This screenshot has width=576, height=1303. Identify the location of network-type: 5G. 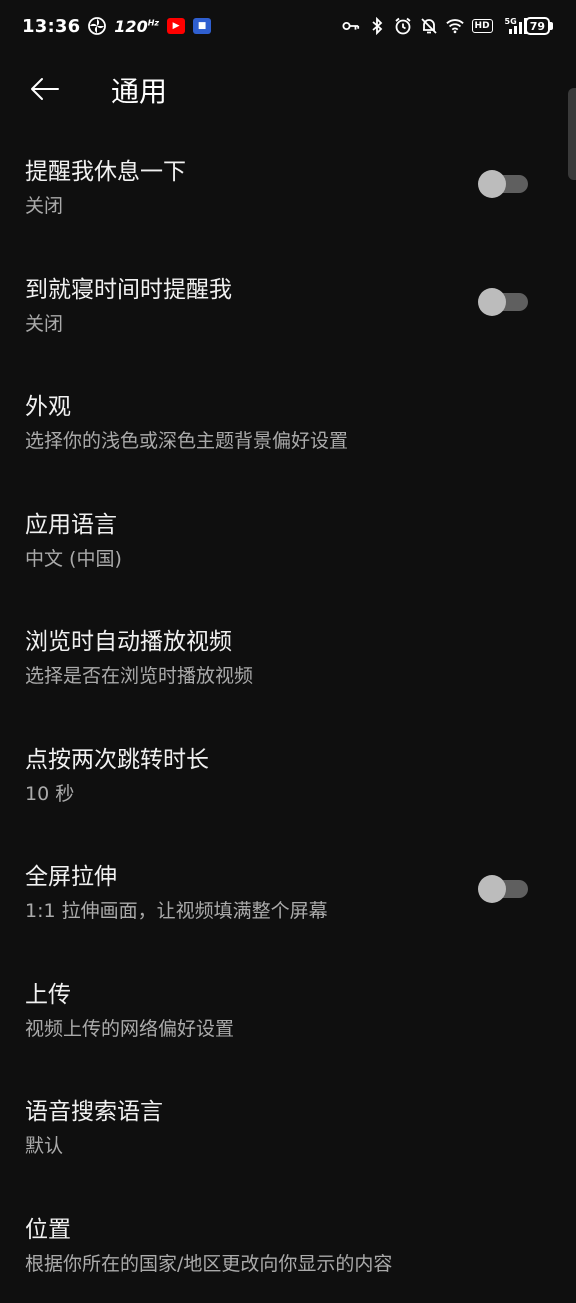
(511, 21).